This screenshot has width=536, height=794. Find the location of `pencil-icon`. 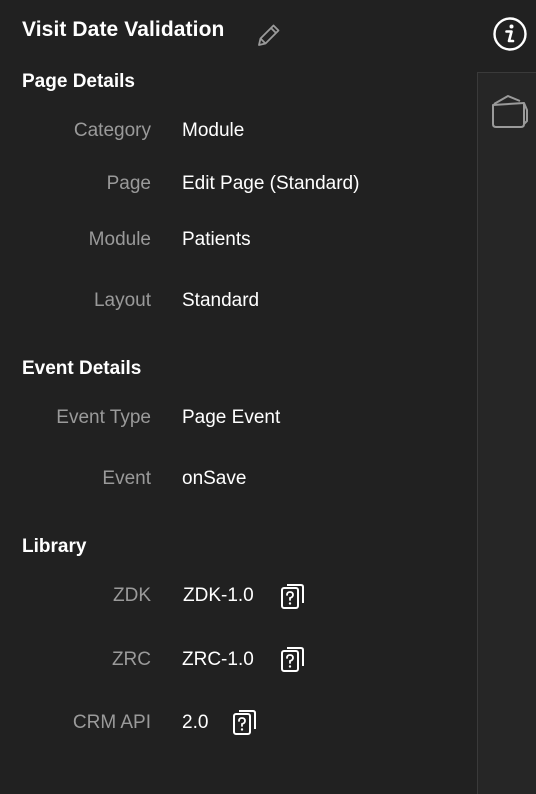

pencil-icon is located at coordinates (269, 35).